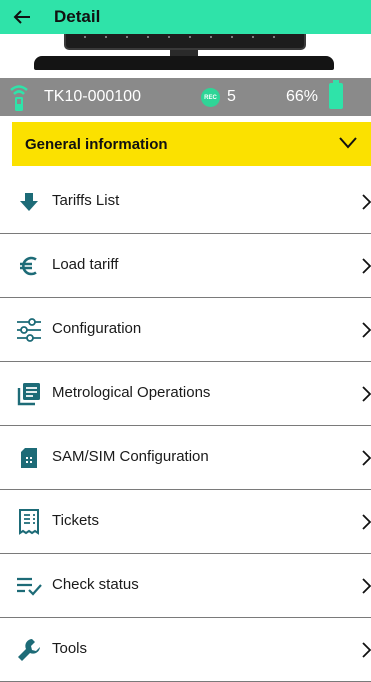 The width and height of the screenshot is (371, 682). Describe the element at coordinates (131, 392) in the screenshot. I see `menu-item-label: Metrological Operations` at that location.